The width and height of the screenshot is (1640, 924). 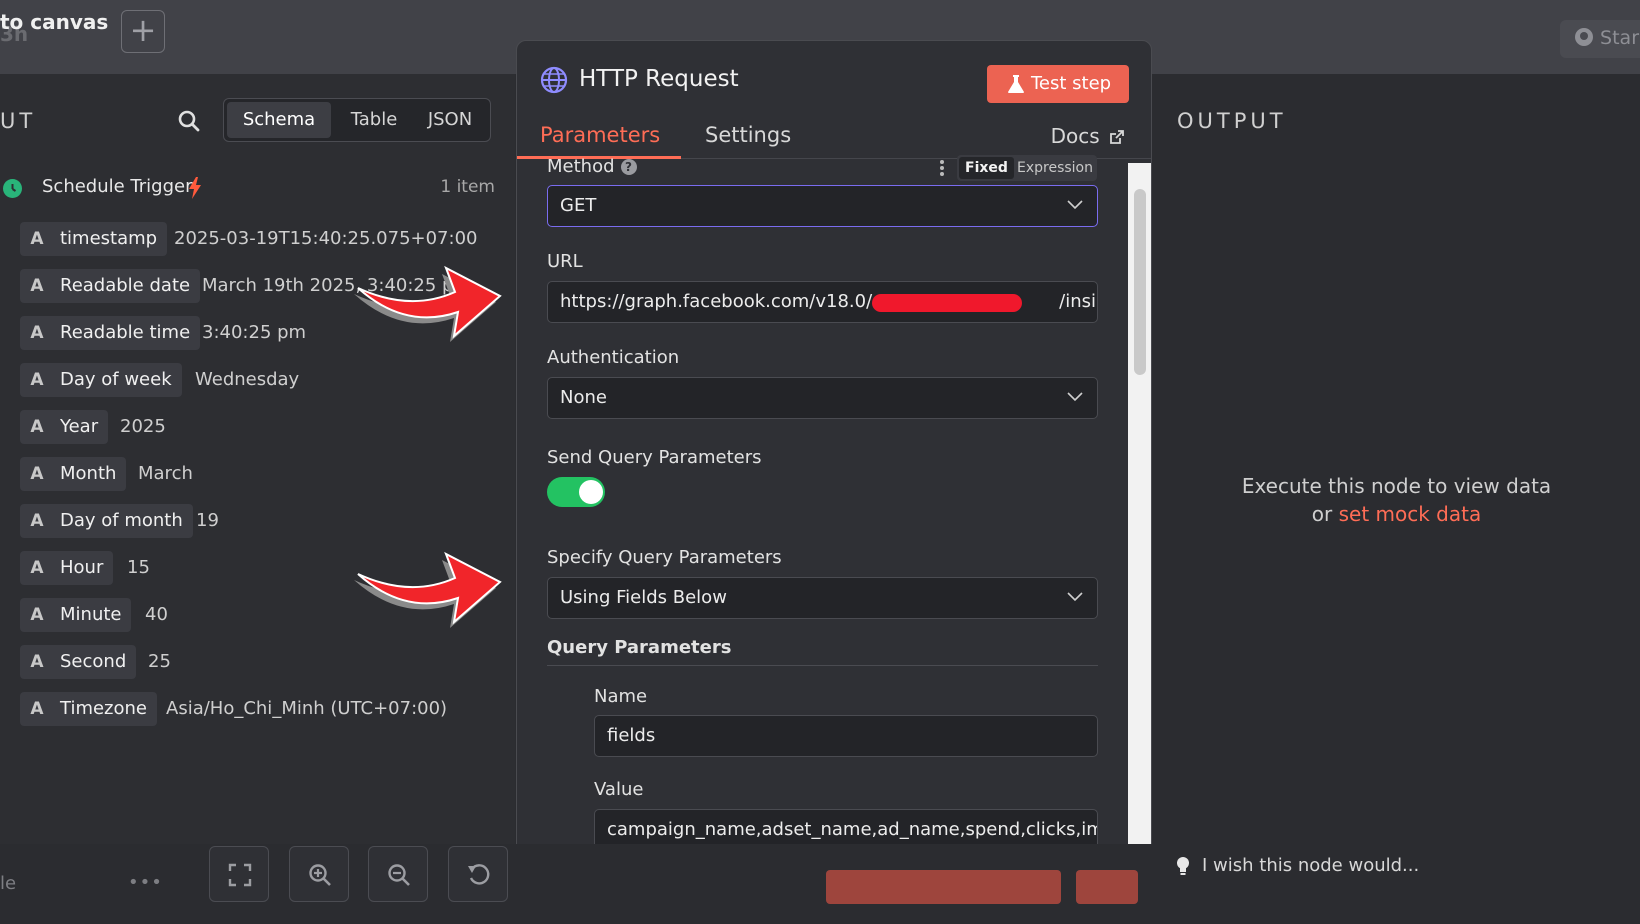 What do you see at coordinates (109, 238) in the screenshot?
I see `field-key: timestamp` at bounding box center [109, 238].